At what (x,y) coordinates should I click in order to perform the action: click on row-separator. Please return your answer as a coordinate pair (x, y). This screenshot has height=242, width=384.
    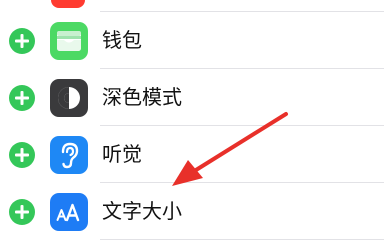
    Looking at the image, I should click on (242, 239).